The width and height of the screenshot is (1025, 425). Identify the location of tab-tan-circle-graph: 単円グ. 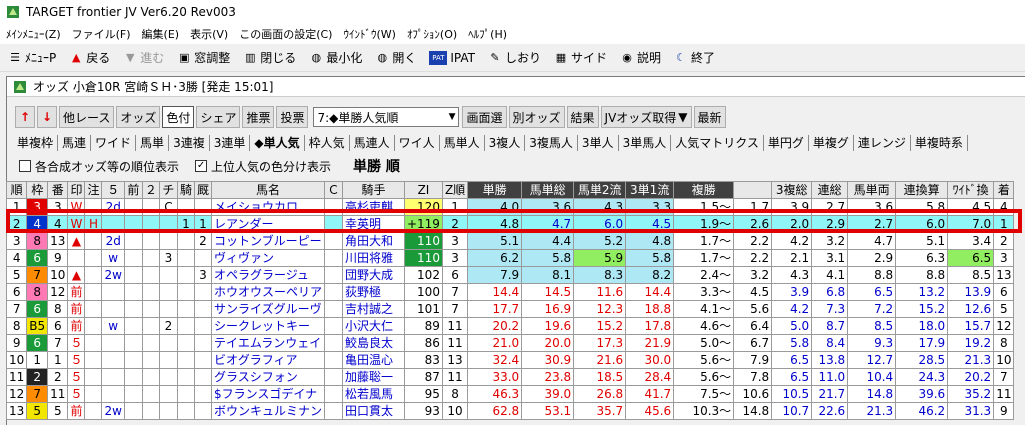
(786, 143).